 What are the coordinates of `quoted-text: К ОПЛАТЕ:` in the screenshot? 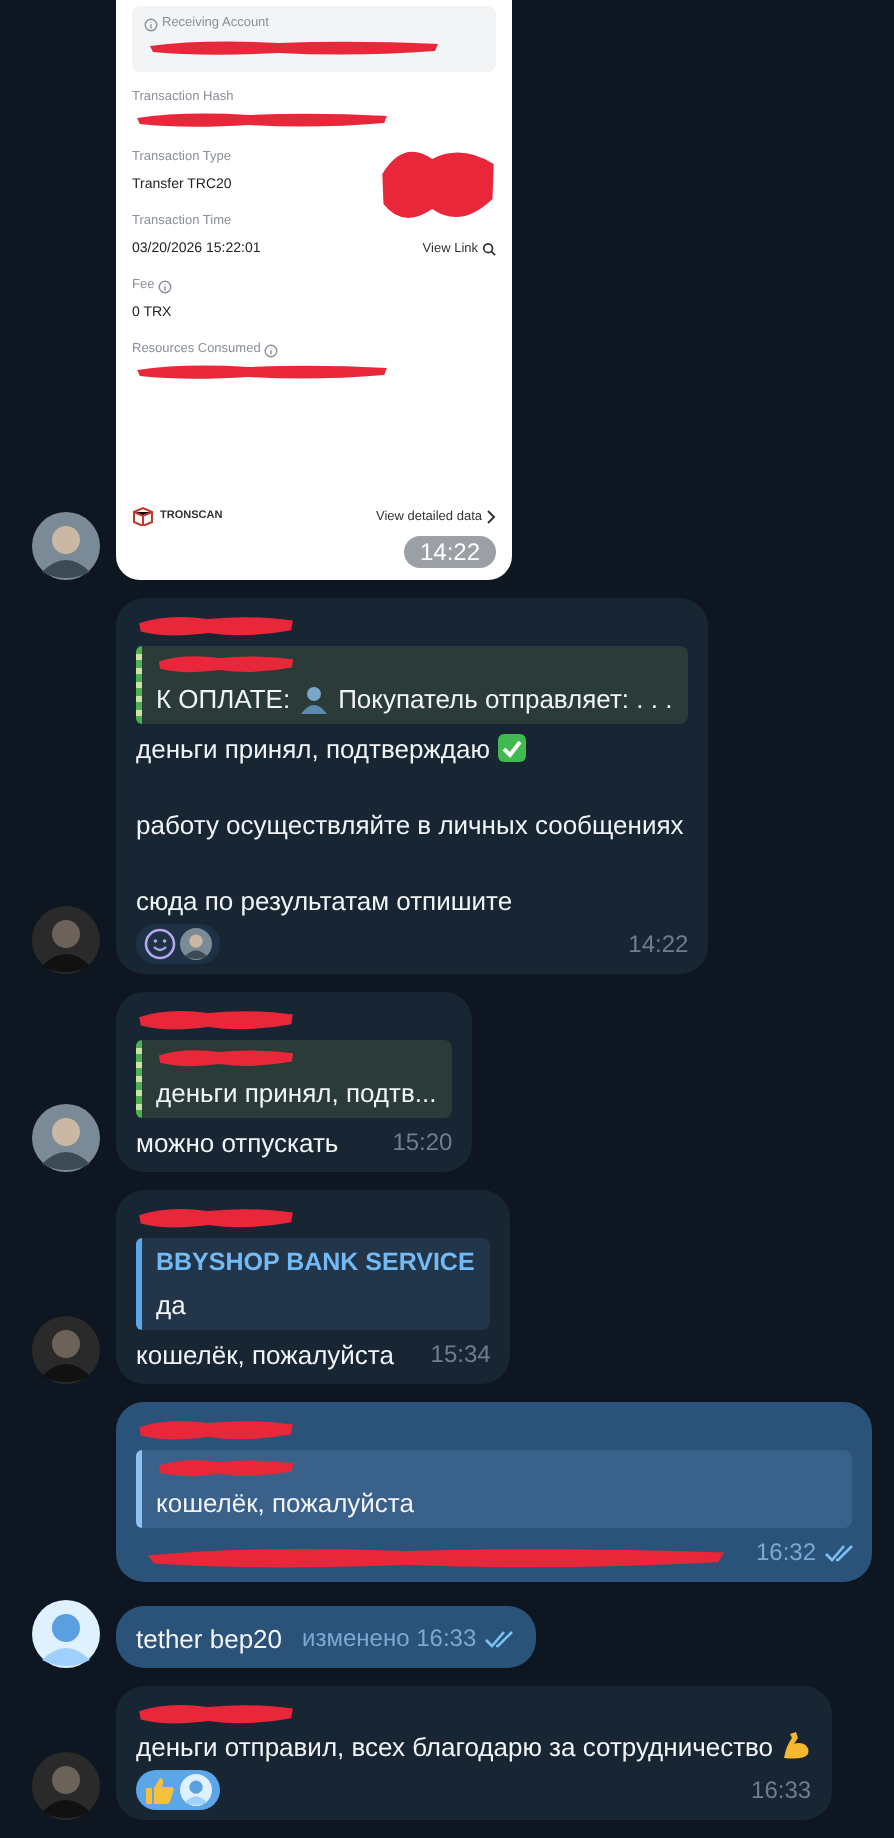 It's located at (223, 700).